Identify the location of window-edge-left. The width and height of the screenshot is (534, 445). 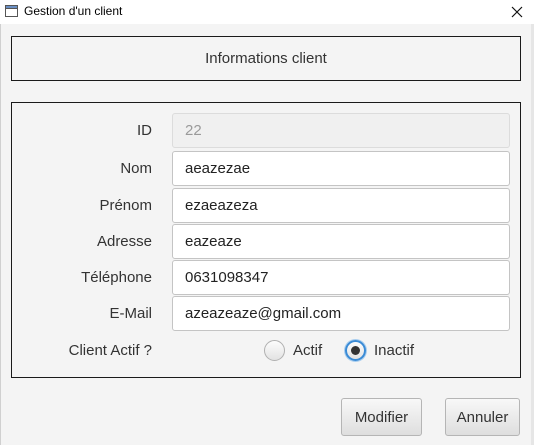
(0, 234).